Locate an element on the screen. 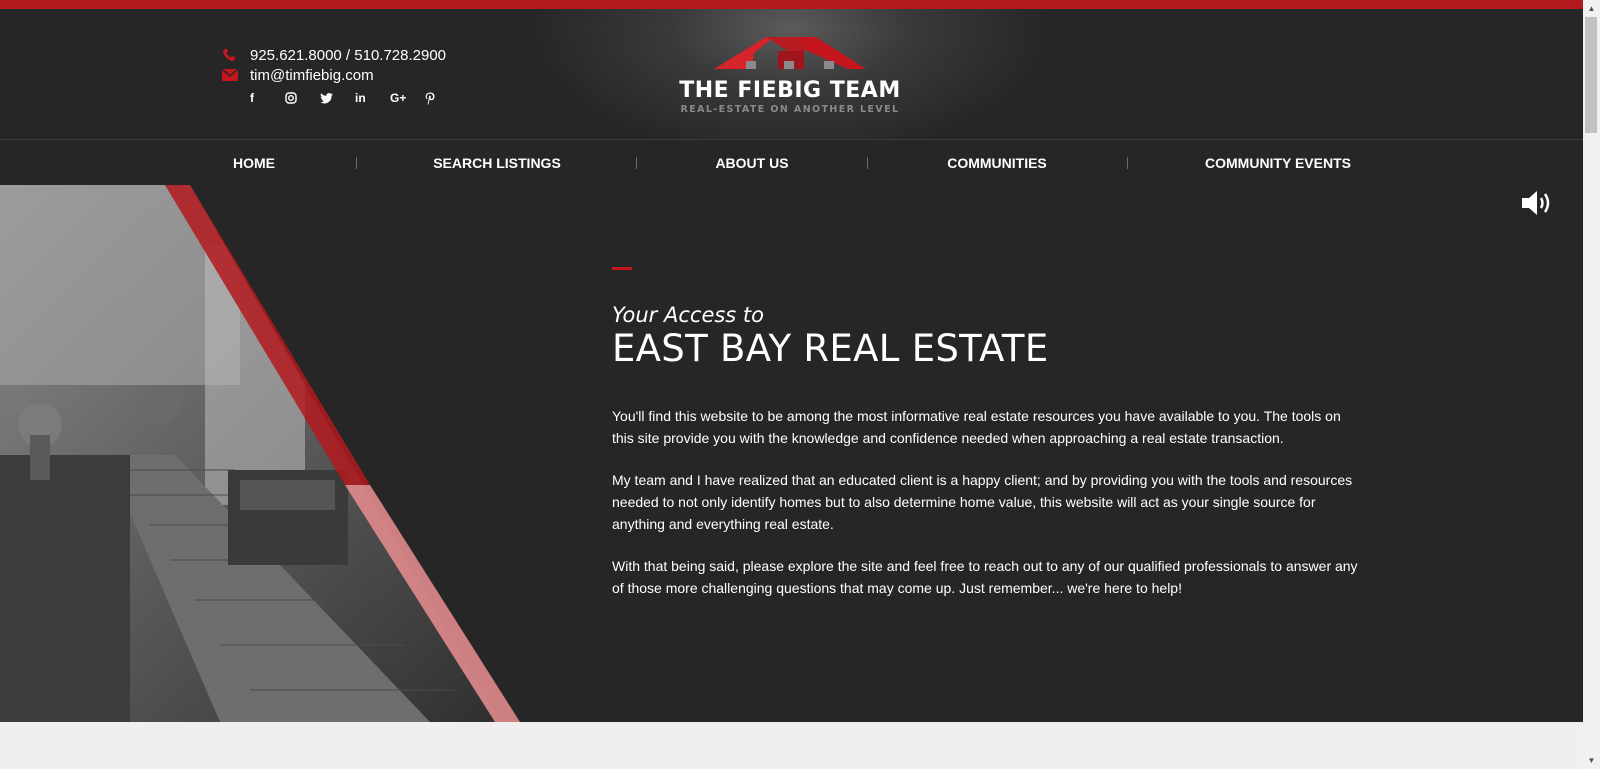 The width and height of the screenshot is (1600, 769). scroll-up-arrow-icon: ▲ is located at coordinates (1591, 8).